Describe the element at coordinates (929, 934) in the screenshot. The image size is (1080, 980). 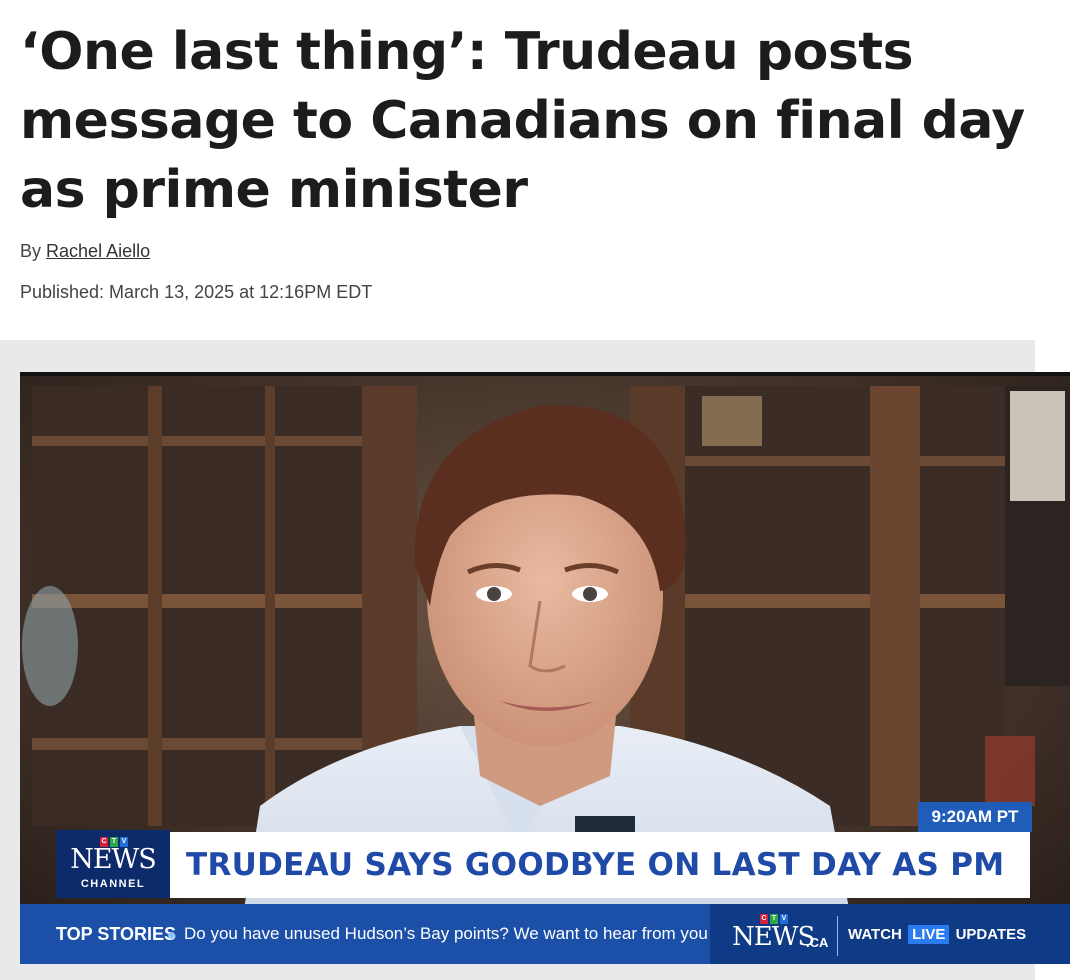
I see `live-badge: LIVE` at that location.